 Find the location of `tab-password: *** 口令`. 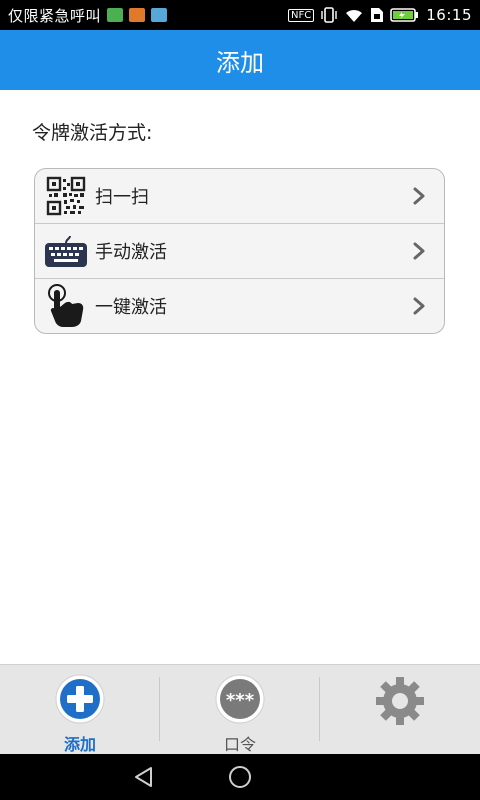

tab-password: *** 口令 is located at coordinates (240, 710).